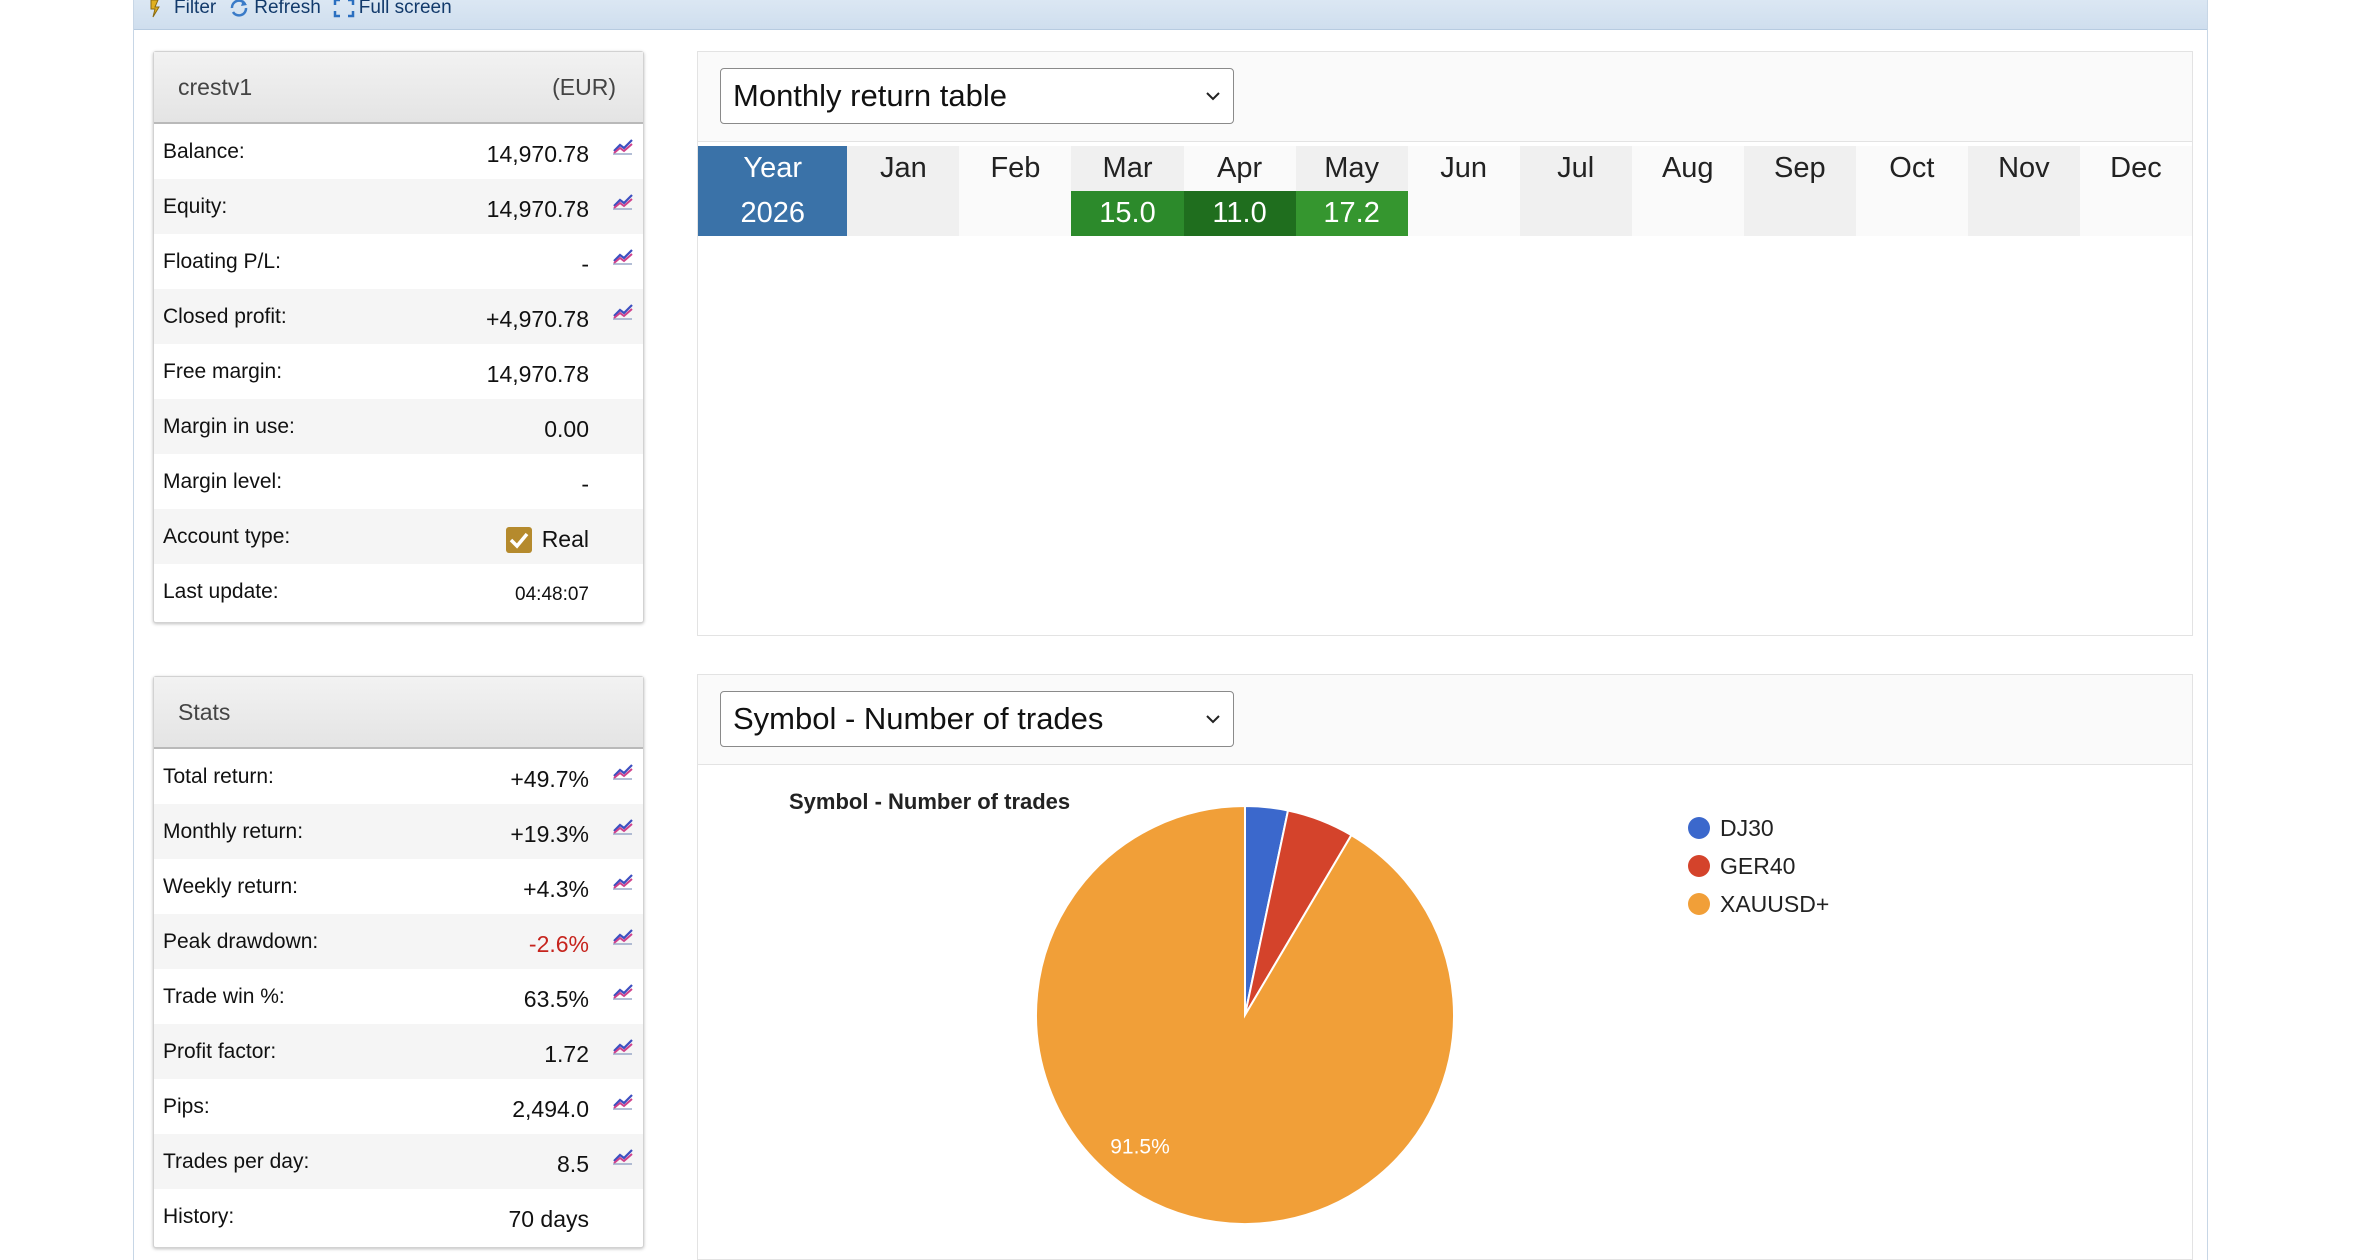 This screenshot has width=2358, height=1260. I want to click on list-item: Equity: 14,970.78, so click(398, 206).